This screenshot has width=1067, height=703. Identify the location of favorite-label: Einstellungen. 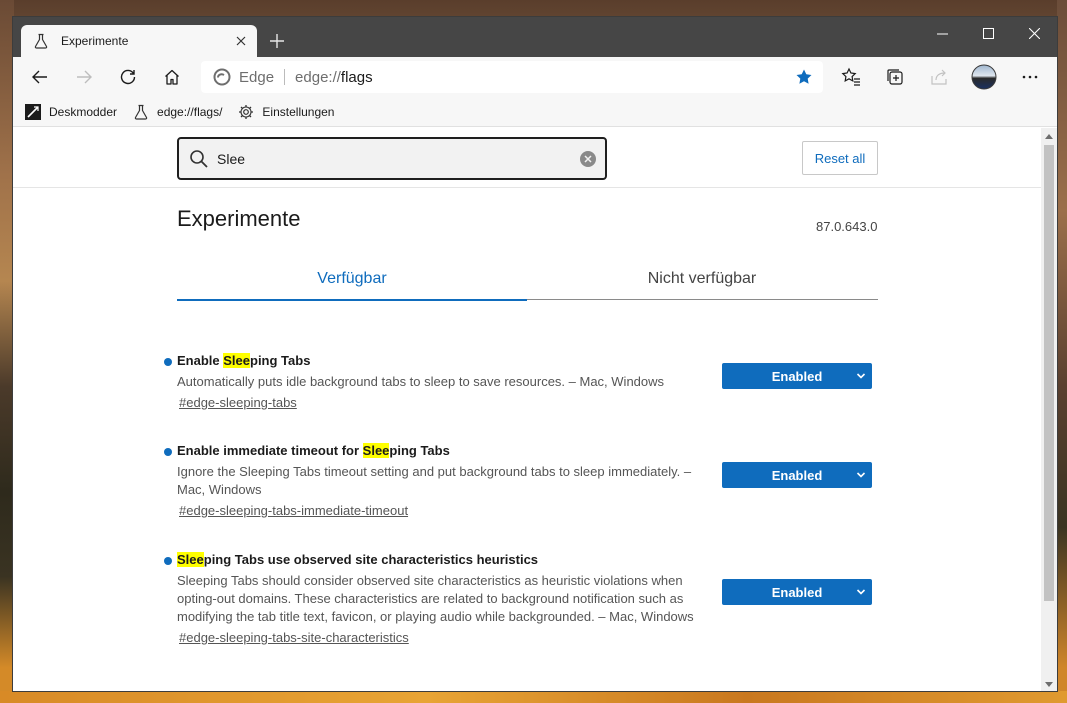
(298, 111).